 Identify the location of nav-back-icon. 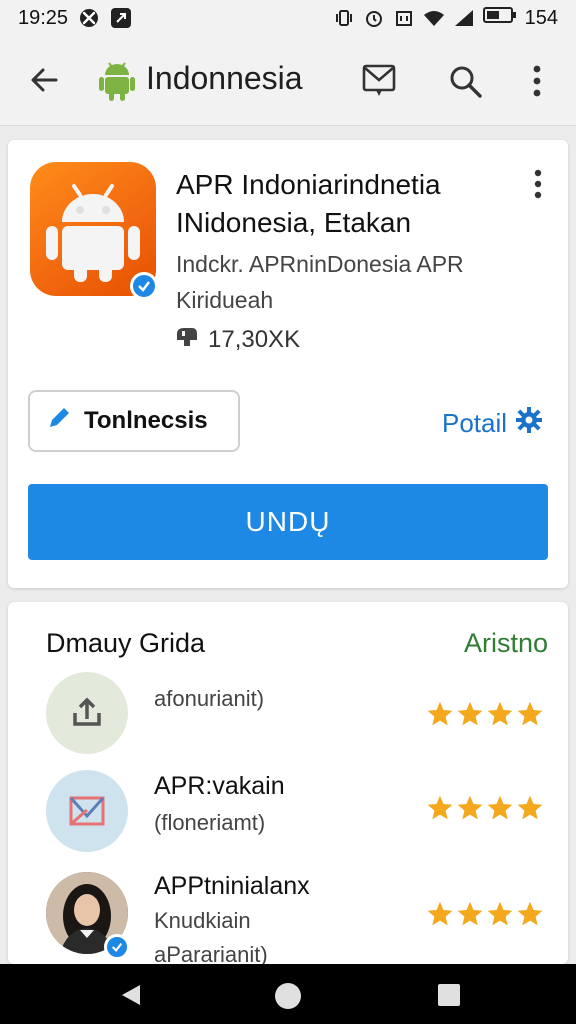
(131, 995).